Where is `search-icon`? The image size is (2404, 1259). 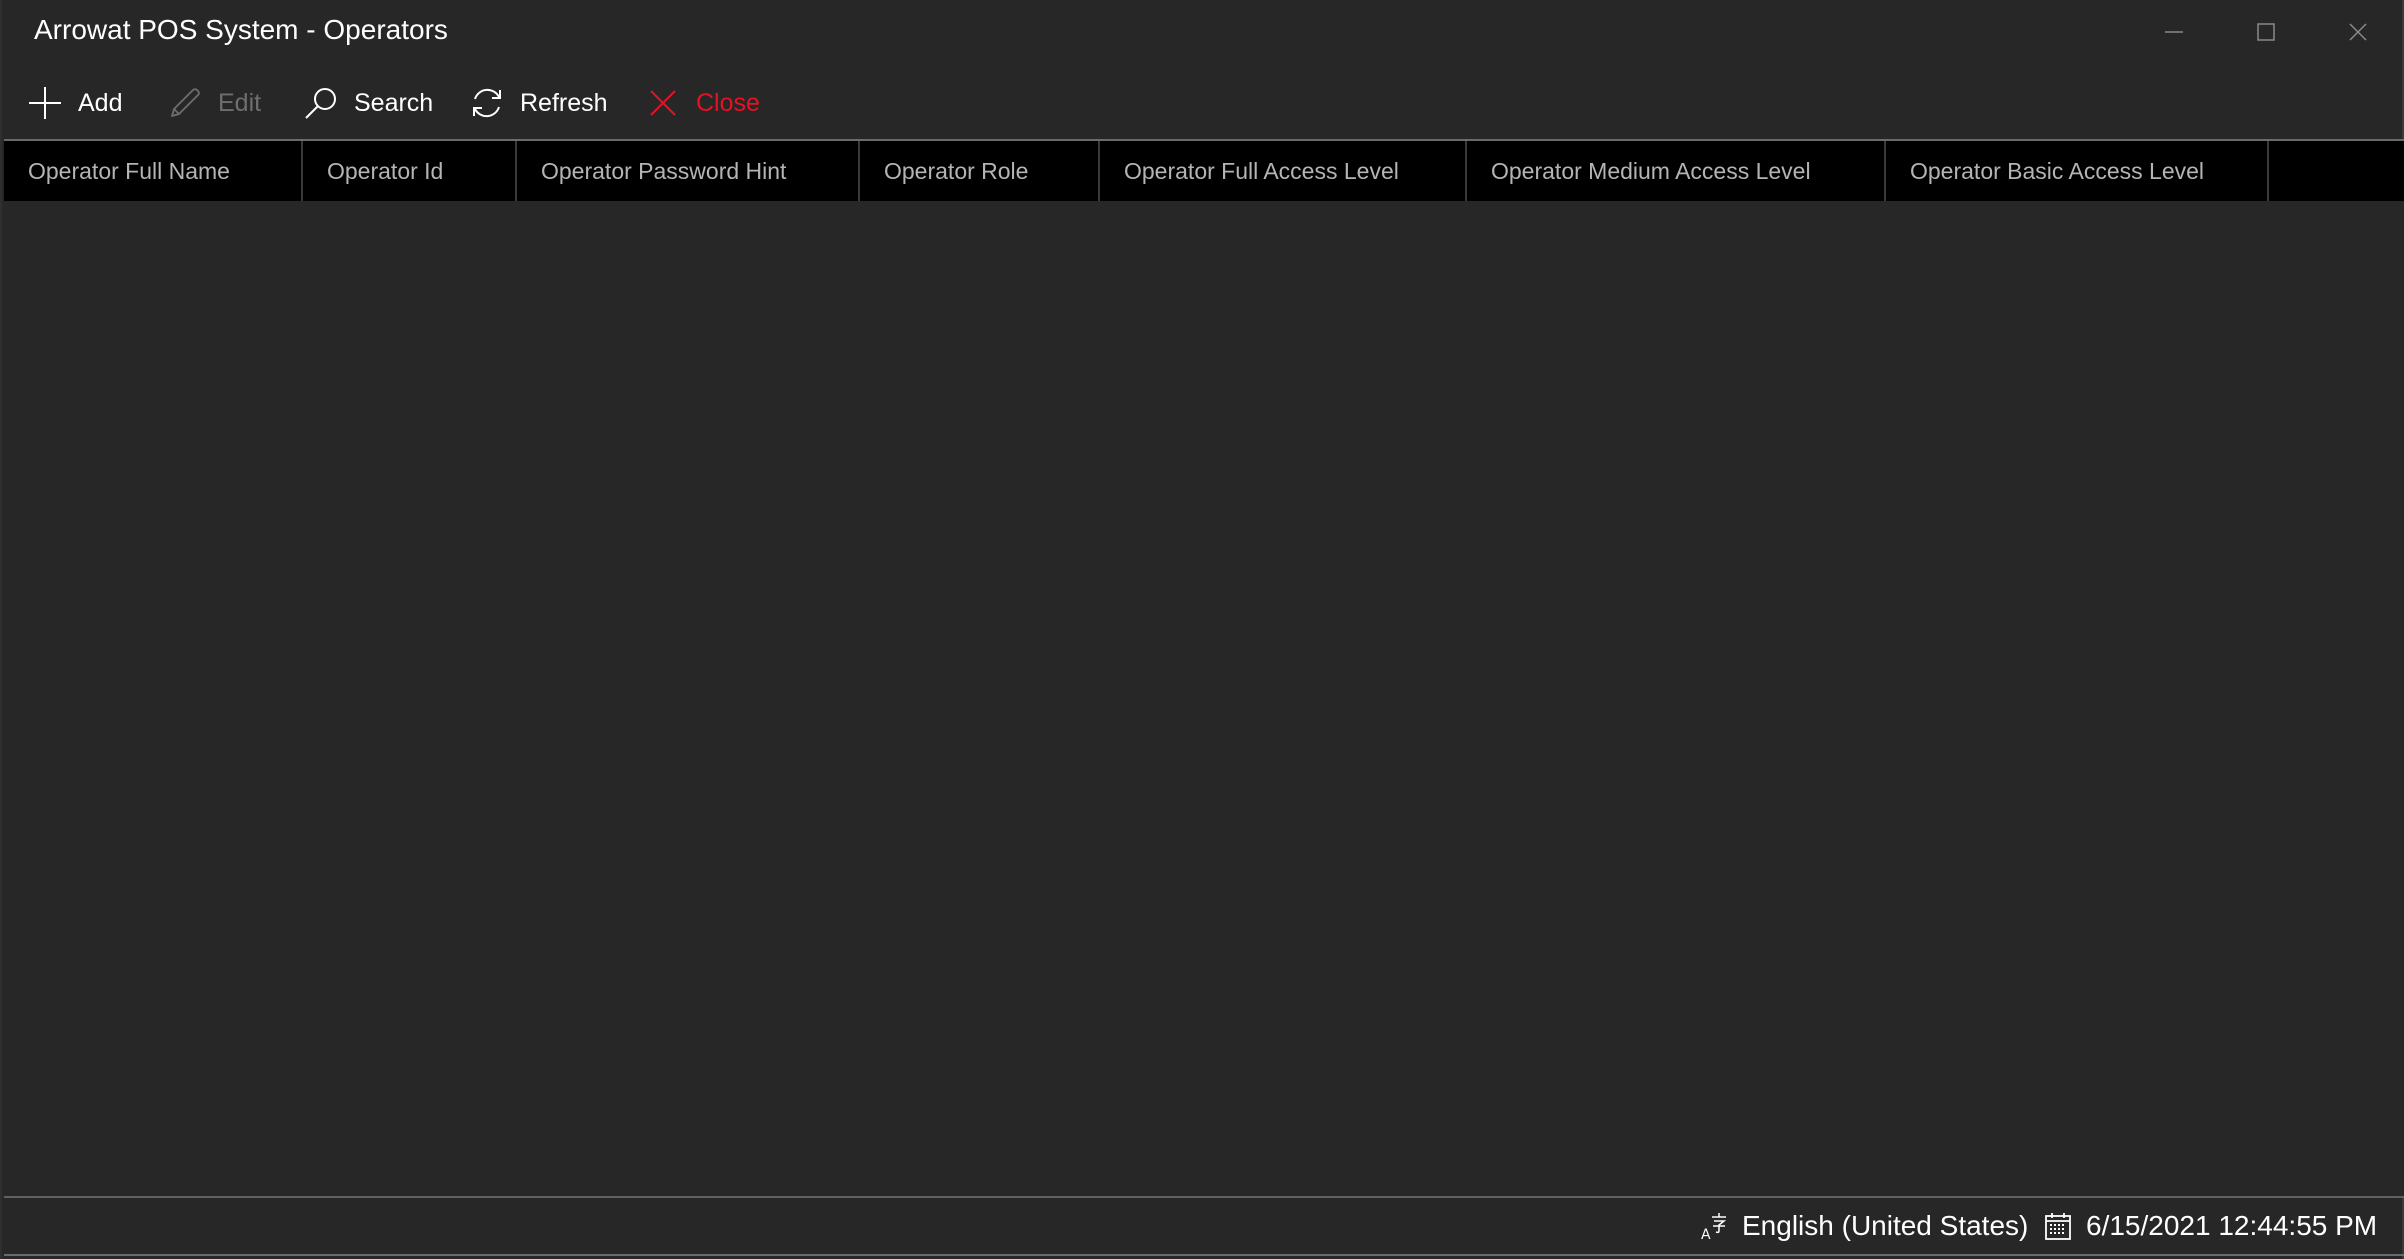 search-icon is located at coordinates (321, 103).